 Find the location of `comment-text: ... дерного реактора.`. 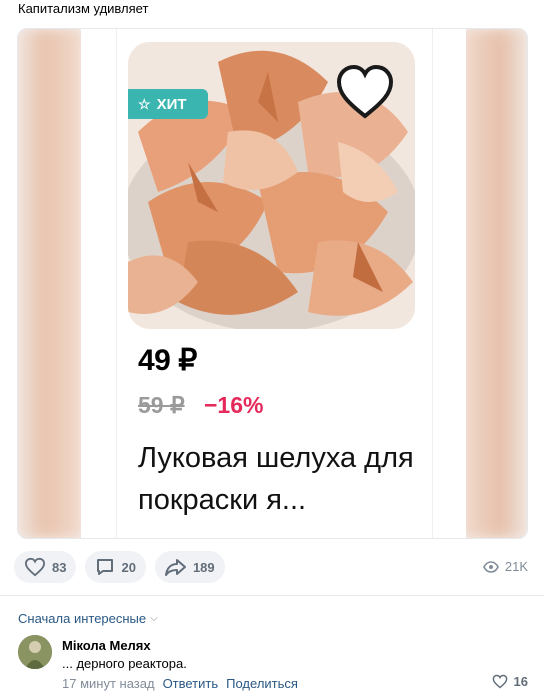

comment-text: ... дерного реактора. is located at coordinates (124, 663).